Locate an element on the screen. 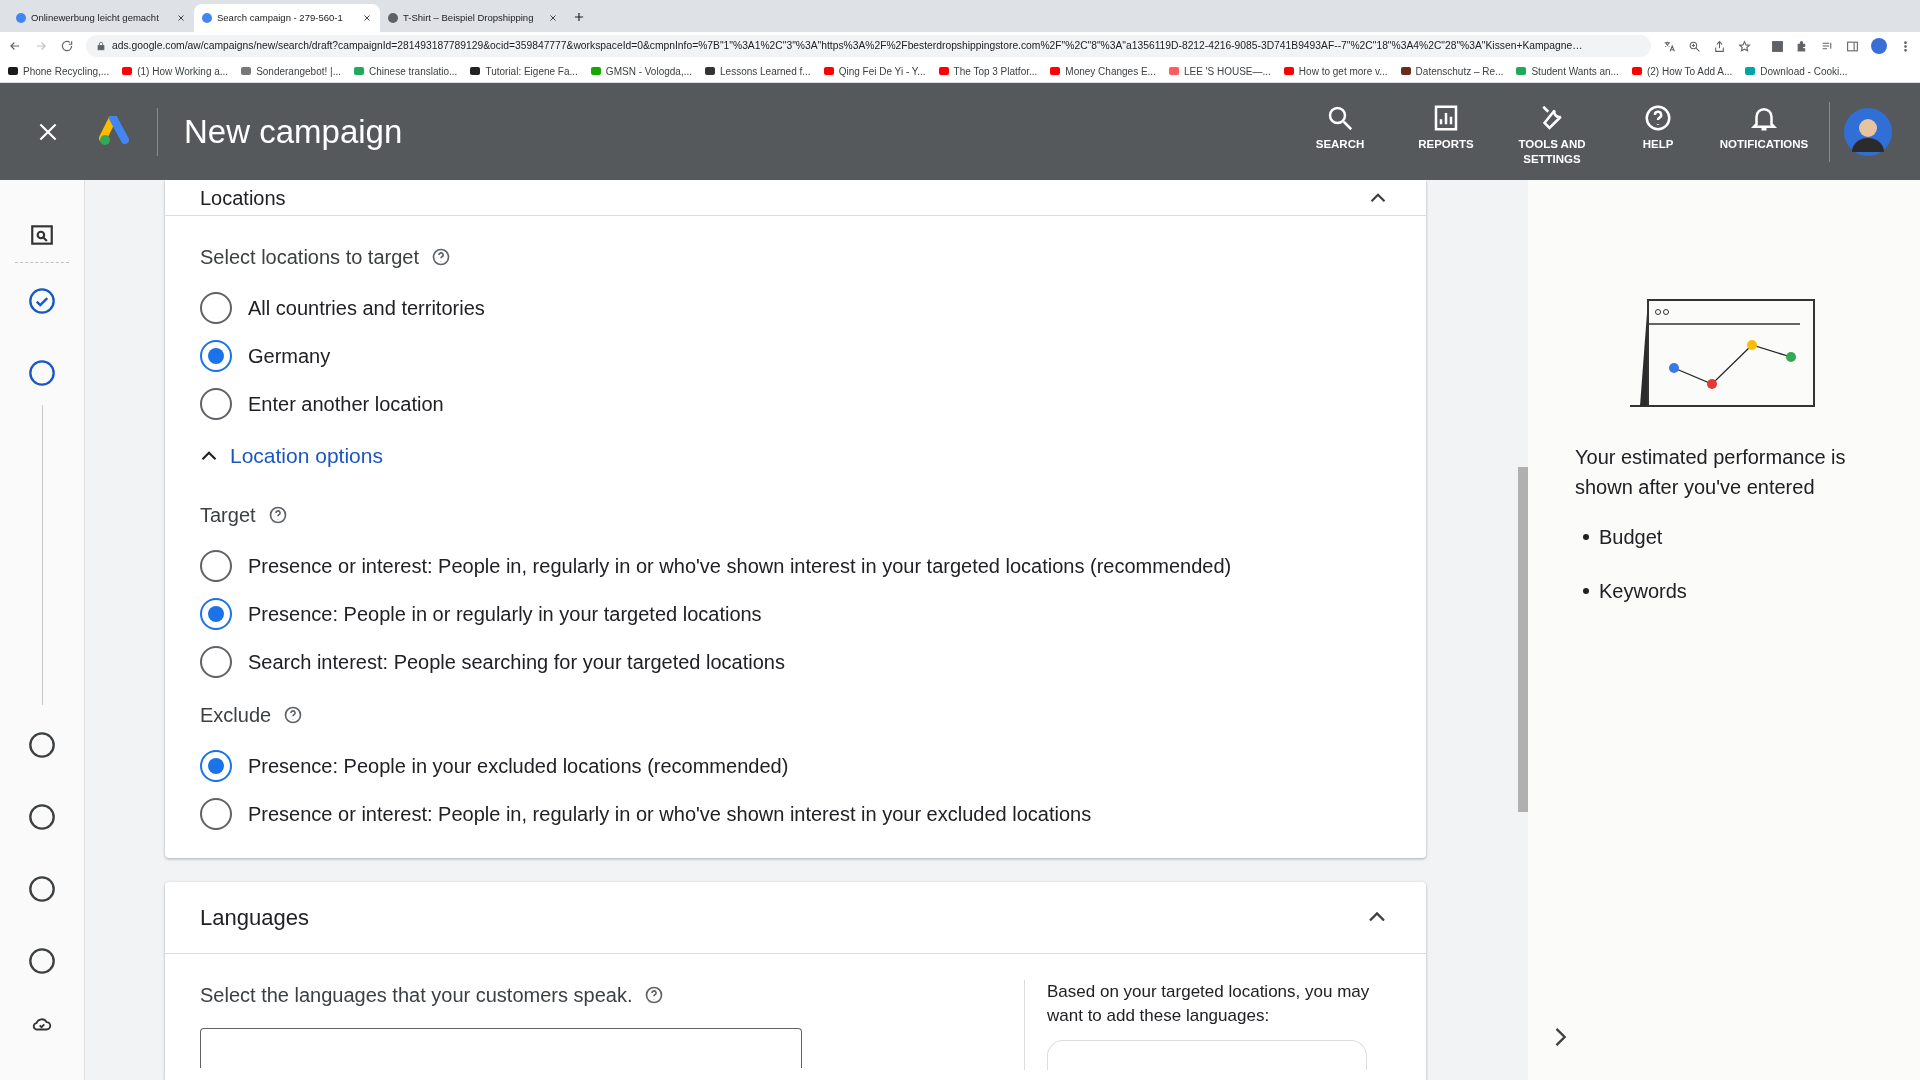 The image size is (1920, 1080). address-bar is located at coordinates (868, 46).